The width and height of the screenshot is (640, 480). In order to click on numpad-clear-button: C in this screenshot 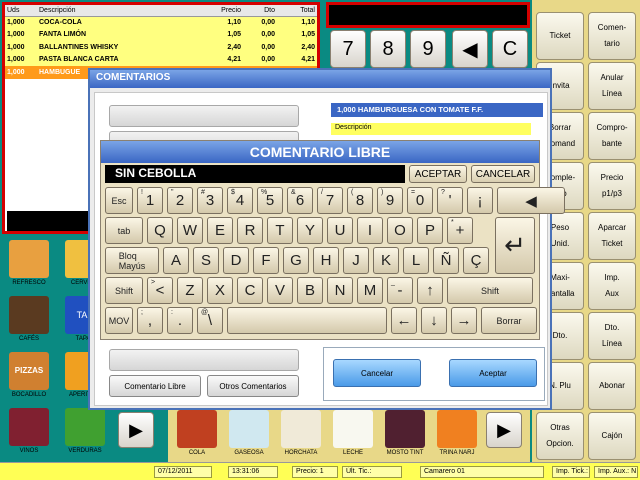, I will do `click(510, 49)`.